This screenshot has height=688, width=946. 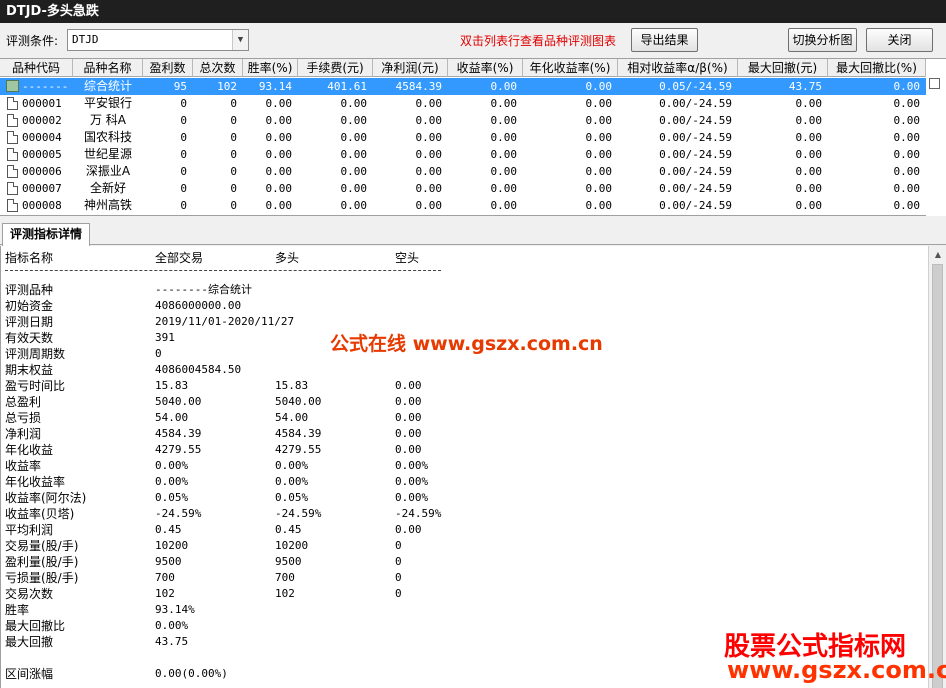 What do you see at coordinates (23, 434) in the screenshot?
I see `metric-label: 净利润` at bounding box center [23, 434].